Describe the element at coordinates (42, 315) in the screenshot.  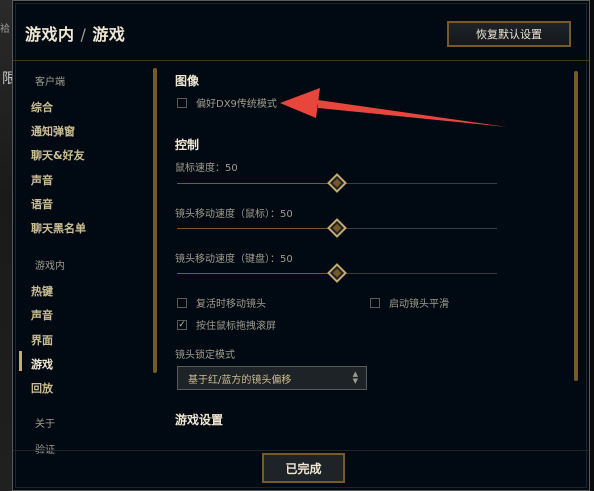
I see `sidebar-item-ingame-sound: 声音` at that location.